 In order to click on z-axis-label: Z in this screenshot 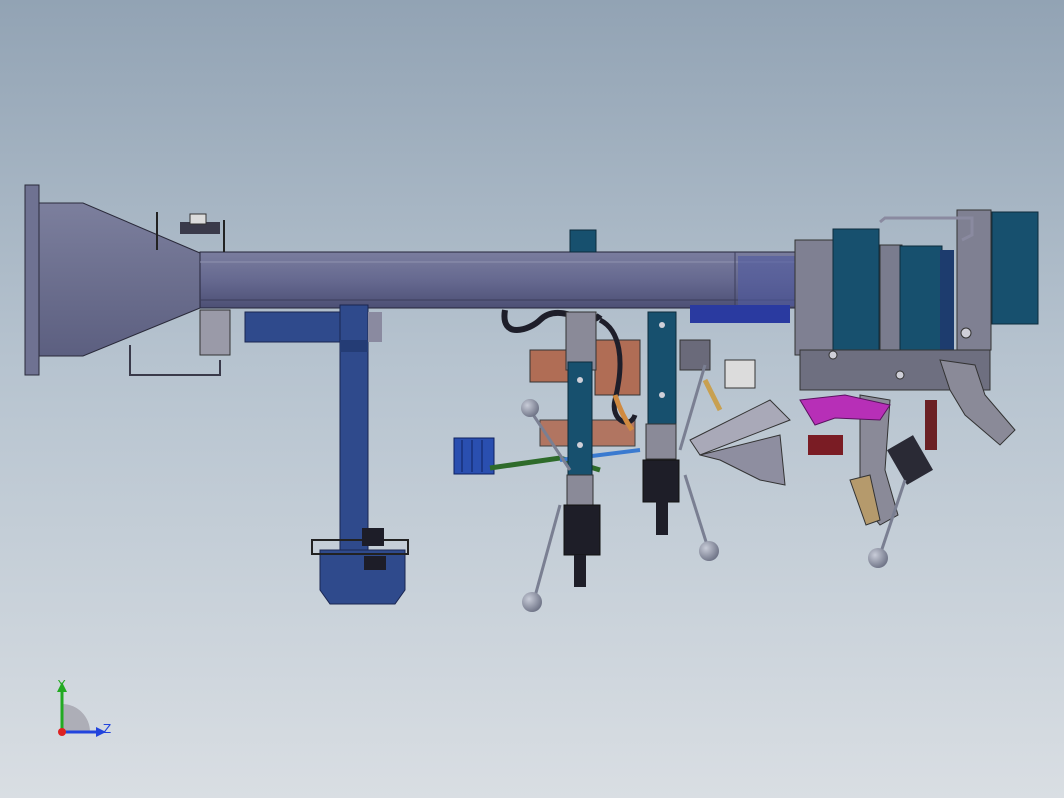, I will do `click(107, 729)`.